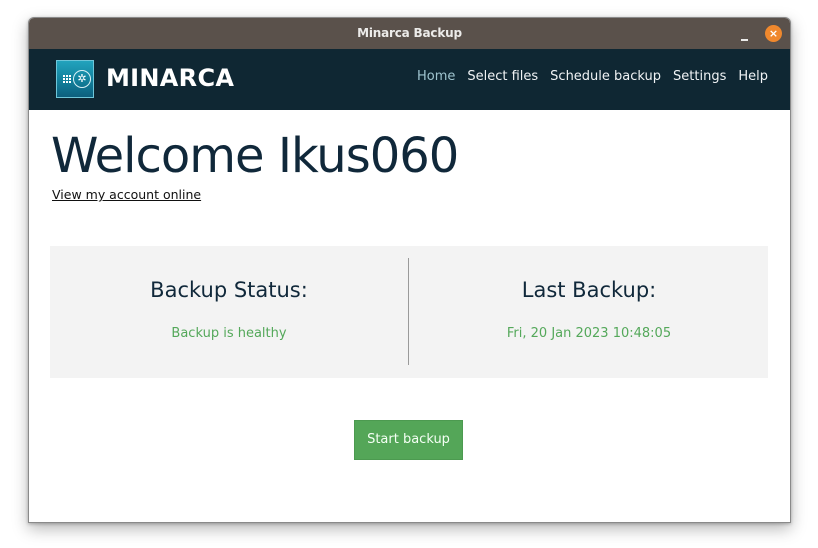 This screenshot has height=548, width=818. What do you see at coordinates (170, 78) in the screenshot?
I see `brand-name: MINARCA` at bounding box center [170, 78].